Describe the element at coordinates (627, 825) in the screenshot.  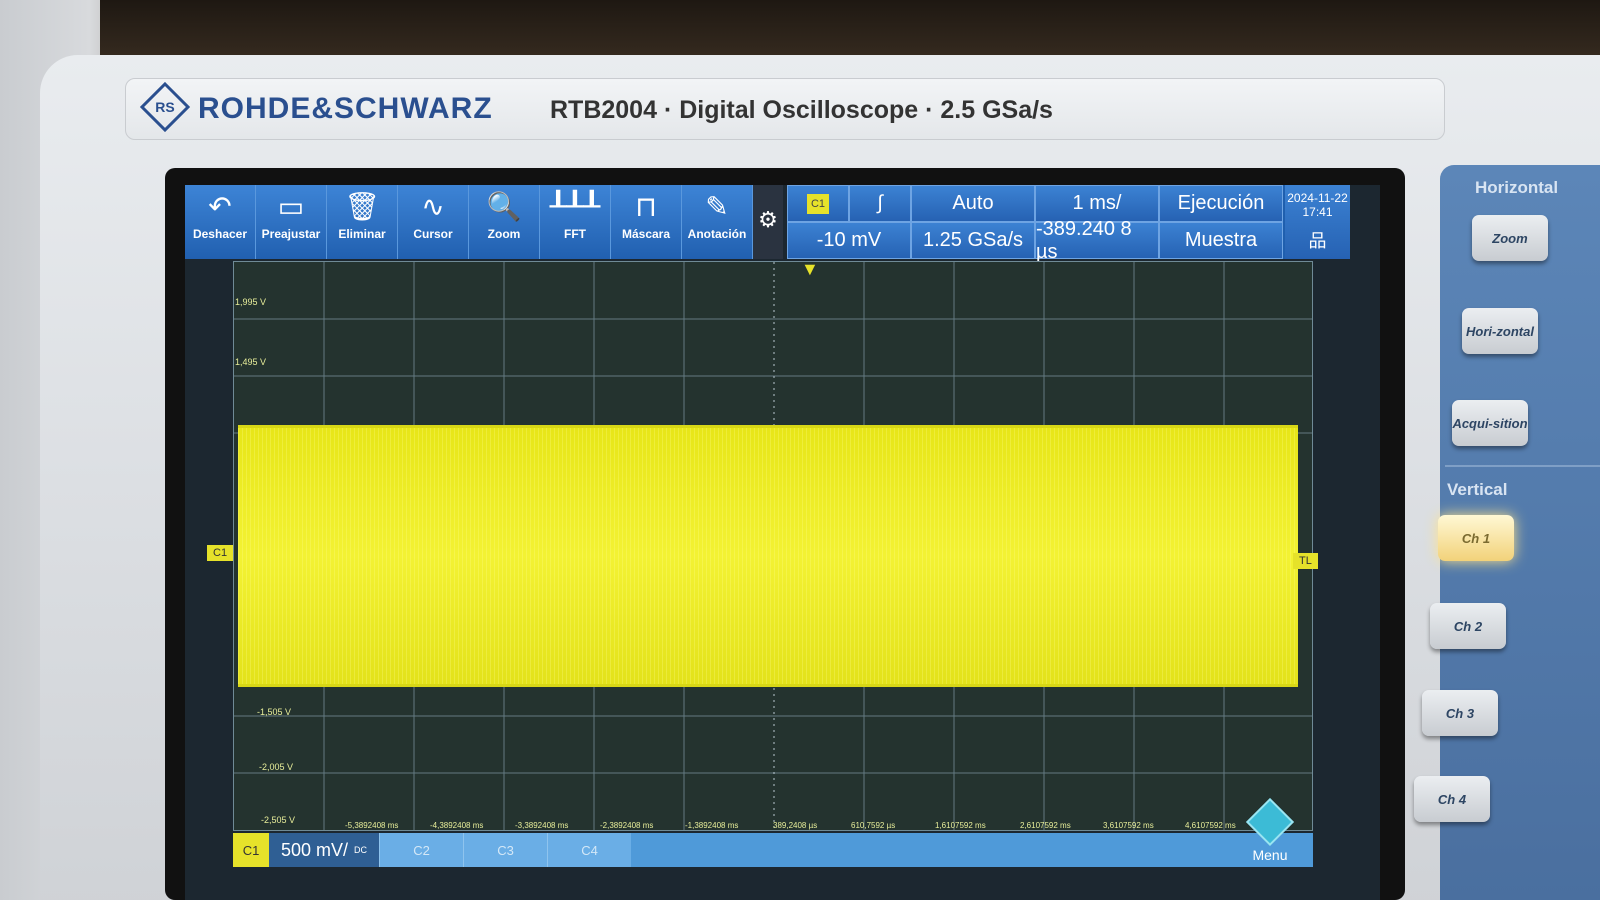
I see `t-label-4: -2,3892408 ms` at that location.